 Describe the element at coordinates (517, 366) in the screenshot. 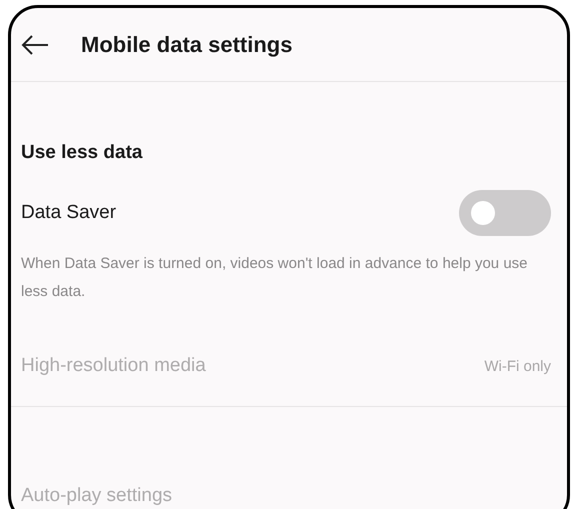

I see `setting-value: Wi-Fi only` at that location.